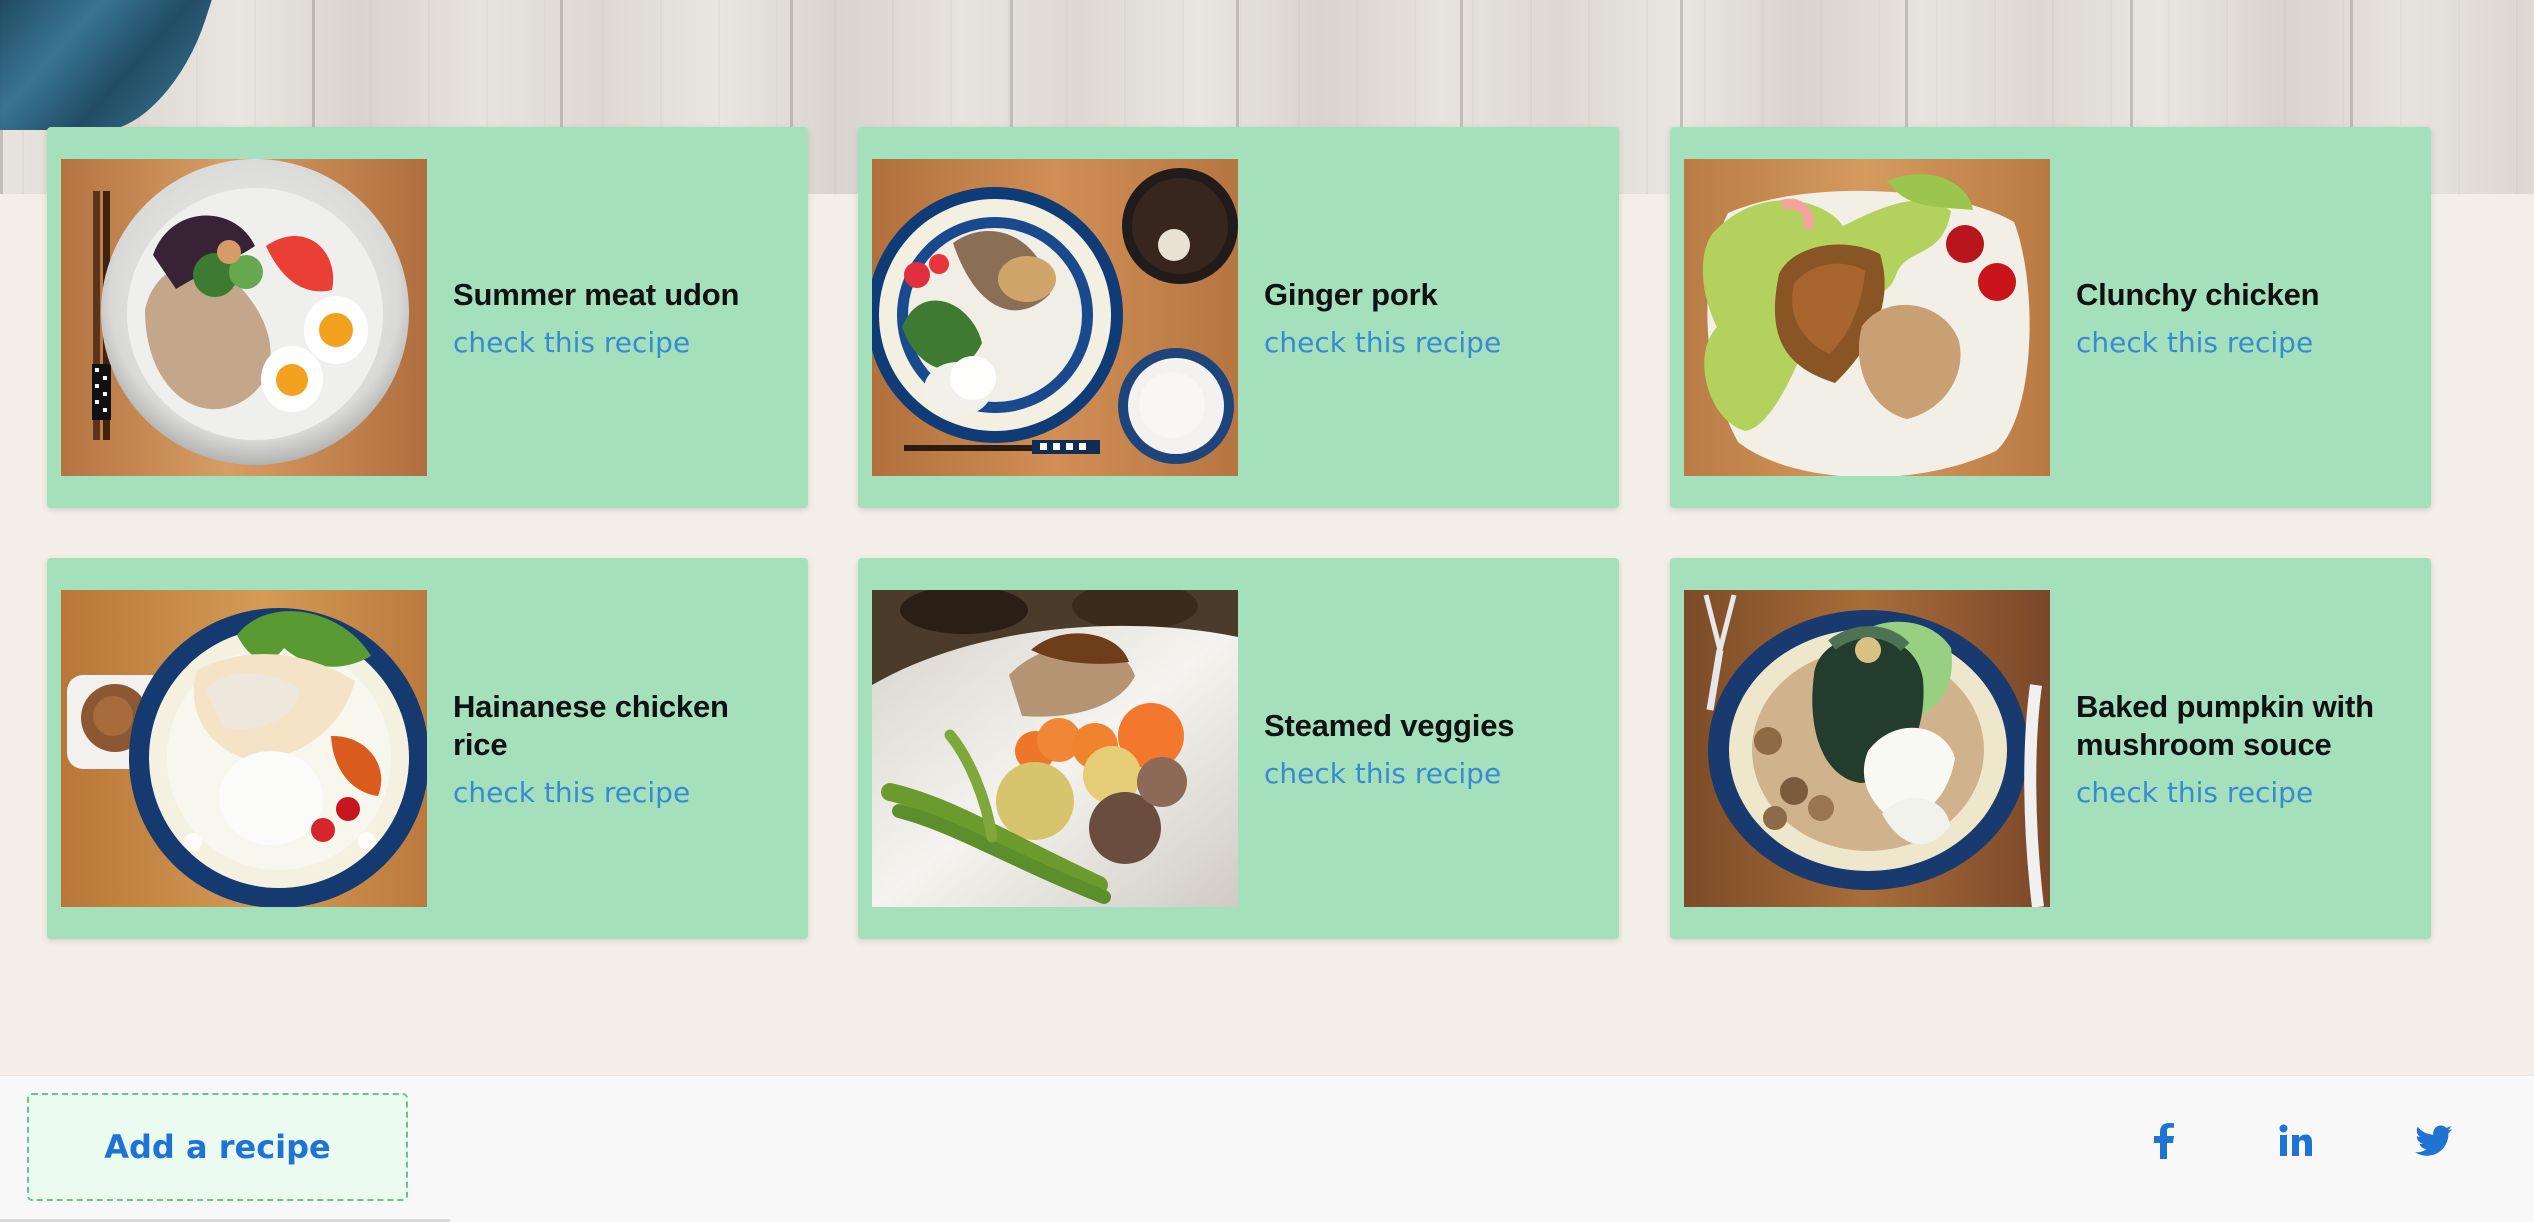 The image size is (2534, 1222). Describe the element at coordinates (1267, 1148) in the screenshot. I see `footer: Add a recipe` at that location.